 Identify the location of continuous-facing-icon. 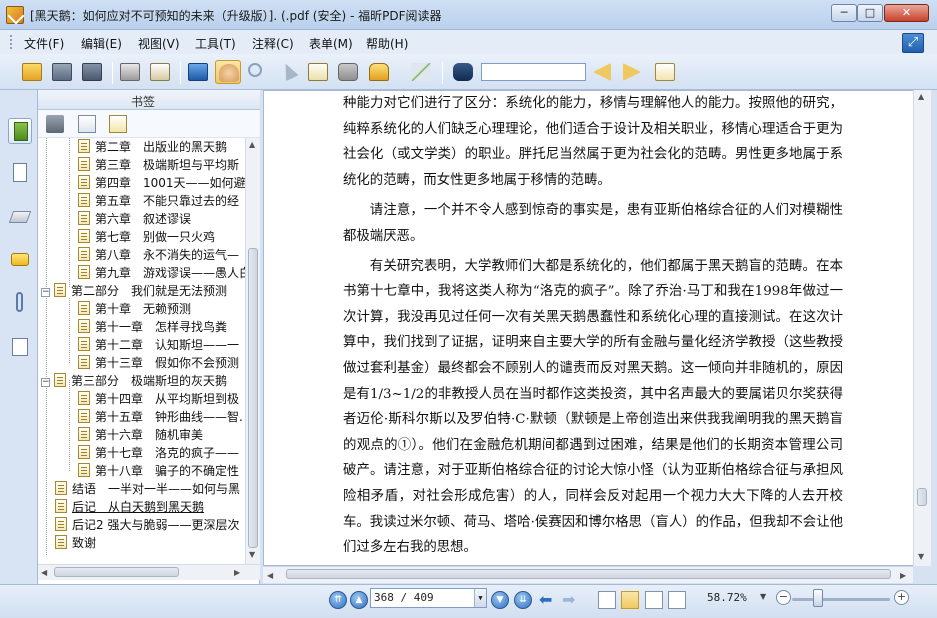
(677, 600).